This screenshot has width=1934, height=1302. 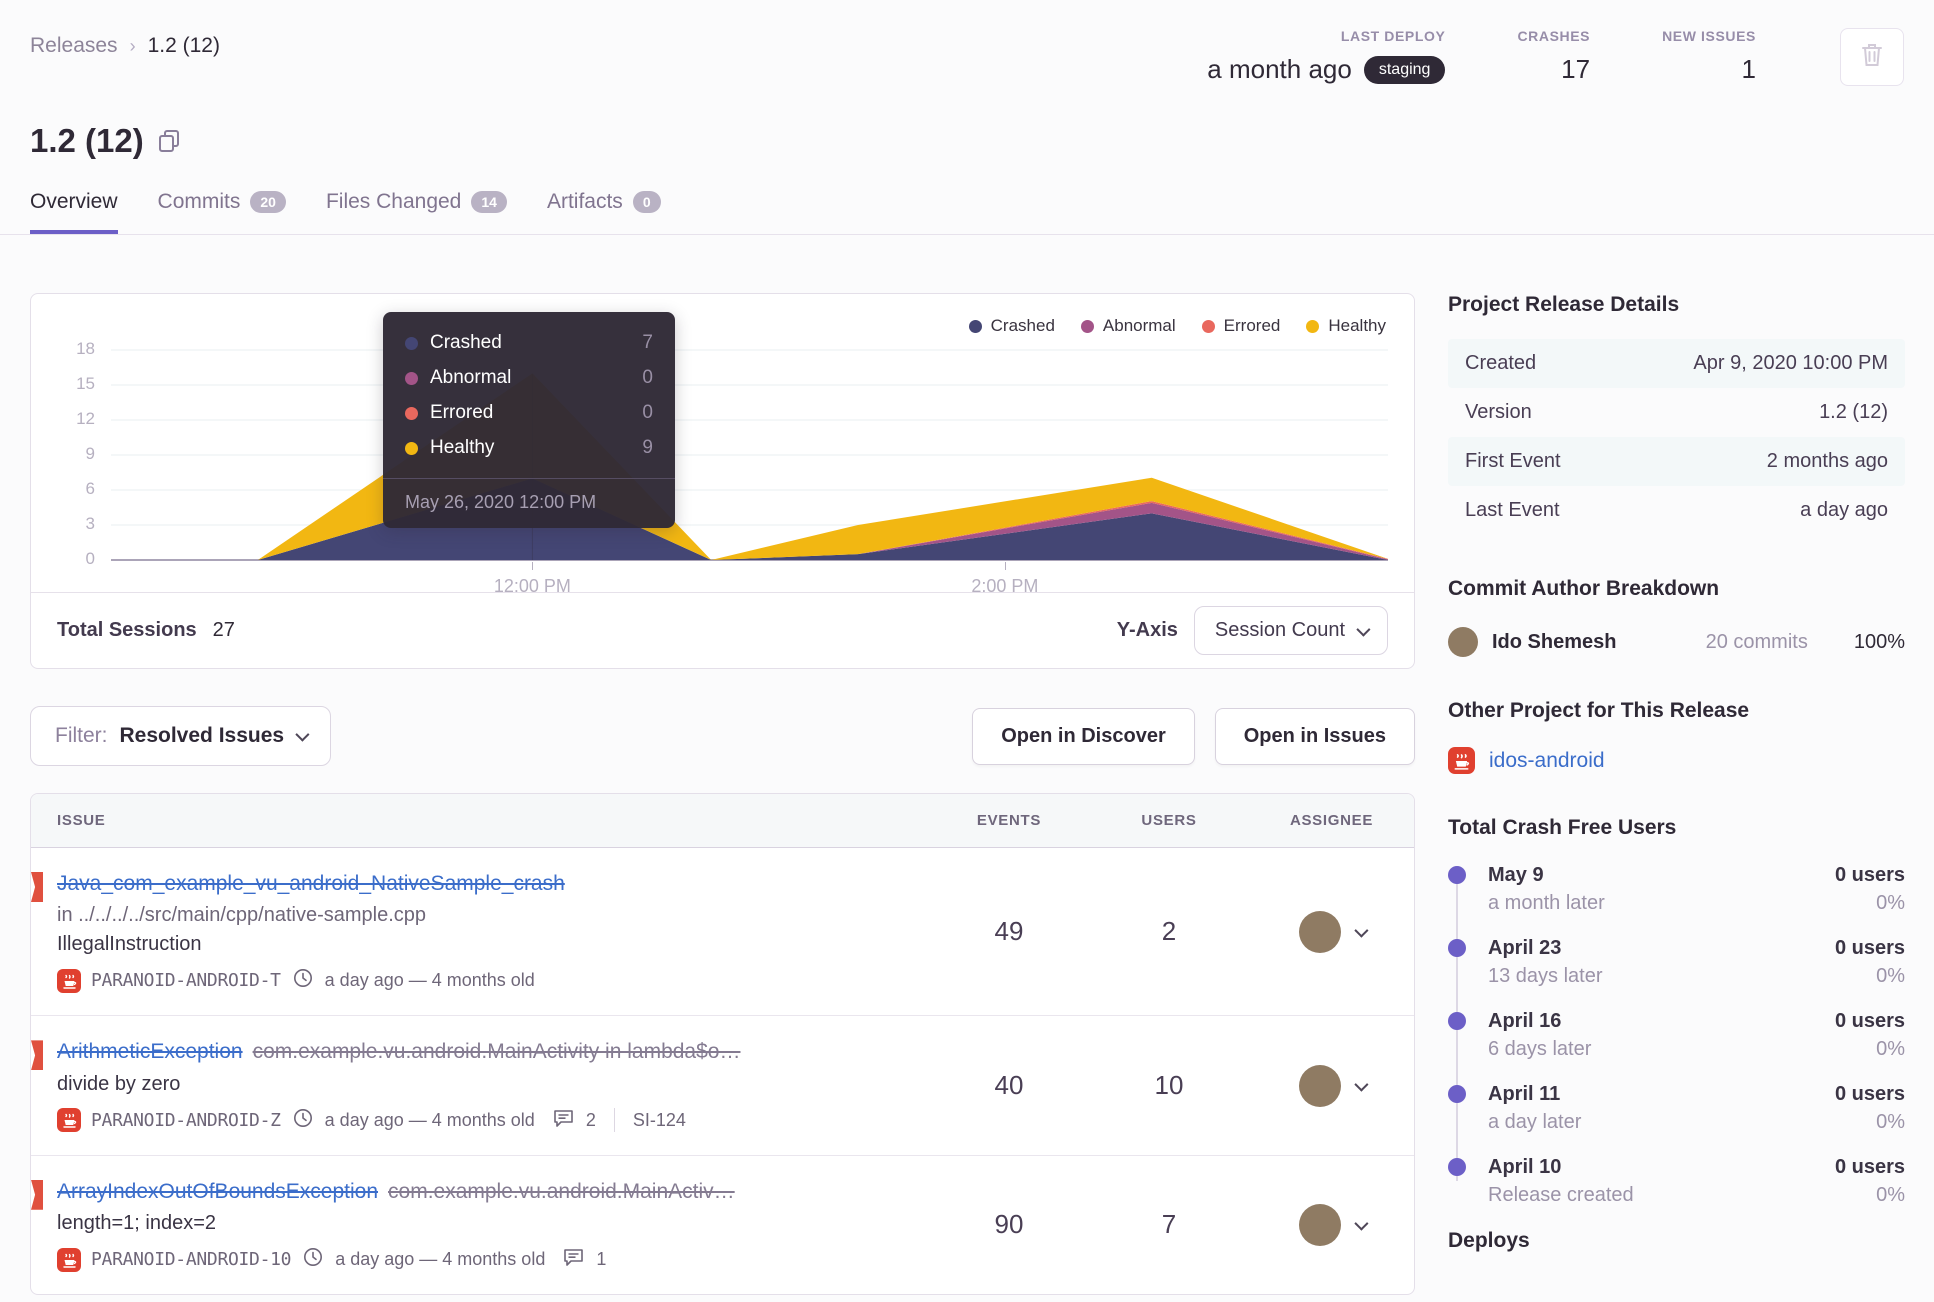 What do you see at coordinates (1009, 820) in the screenshot?
I see `column-events: EVENTS` at bounding box center [1009, 820].